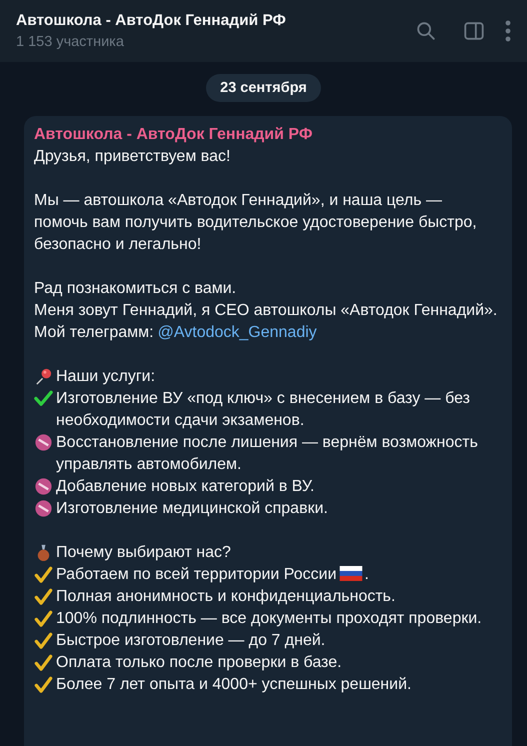 The height and width of the screenshot is (746, 527). Describe the element at coordinates (144, 553) in the screenshot. I see `message-text: Почему выбирают нас?` at that location.